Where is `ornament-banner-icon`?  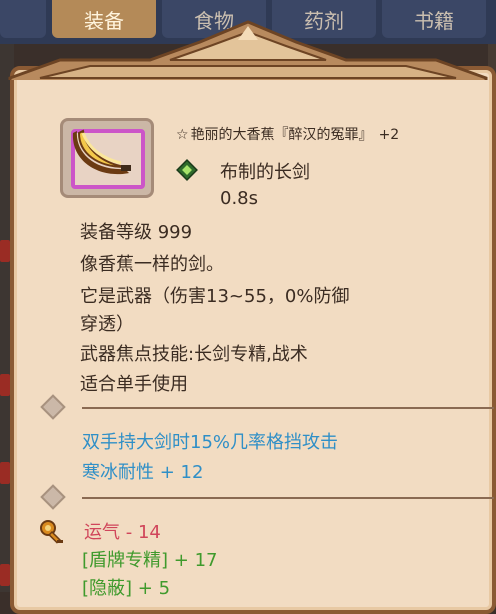 ornament-banner-icon is located at coordinates (248, 50).